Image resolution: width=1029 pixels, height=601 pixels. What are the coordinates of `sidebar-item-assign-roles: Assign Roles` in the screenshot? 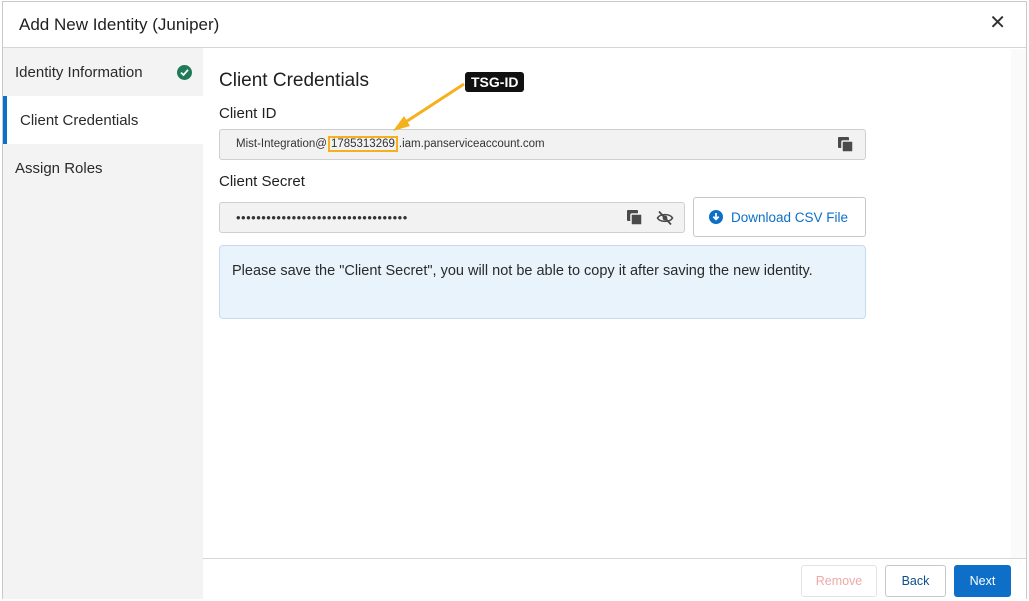 It's located at (103, 168).